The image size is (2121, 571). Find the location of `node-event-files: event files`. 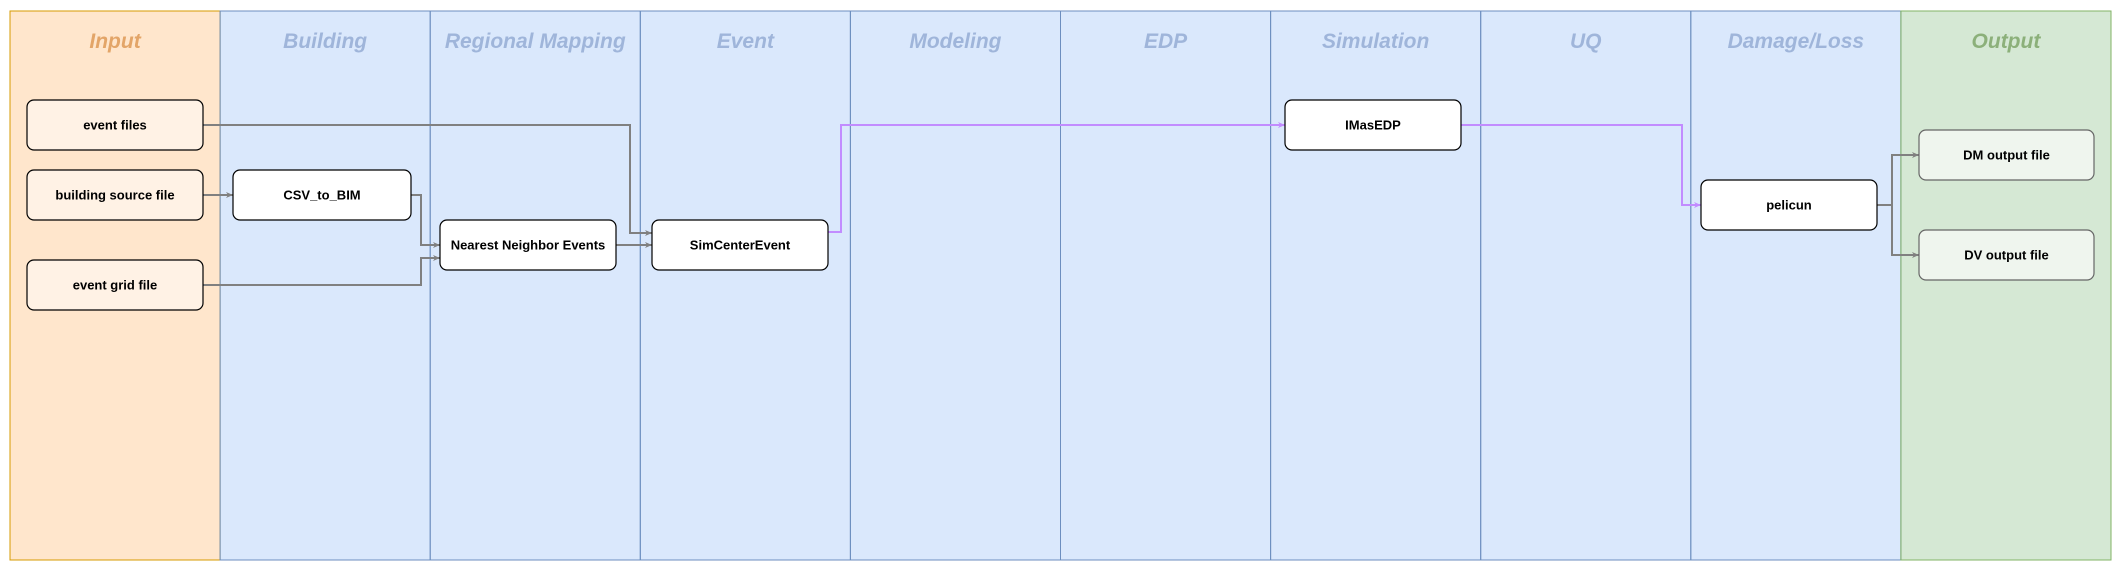

node-event-files: event files is located at coordinates (115, 125).